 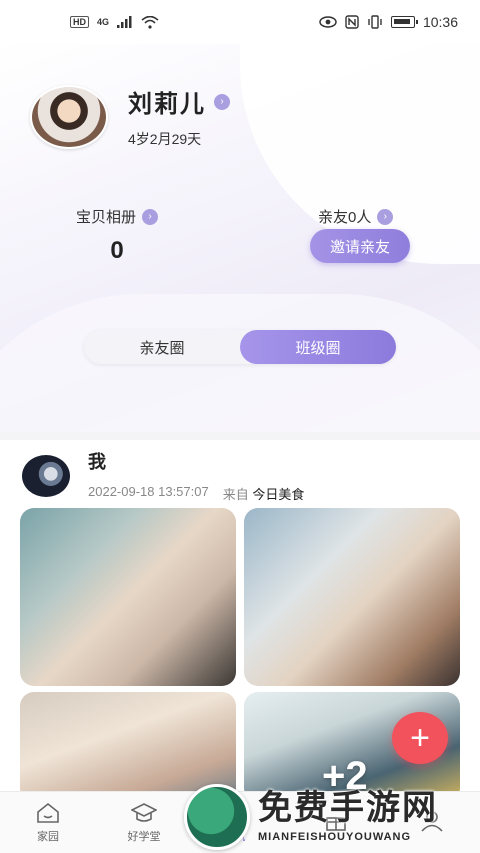 What do you see at coordinates (79, 22) in the screenshot?
I see `hd-icon: HD` at bounding box center [79, 22].